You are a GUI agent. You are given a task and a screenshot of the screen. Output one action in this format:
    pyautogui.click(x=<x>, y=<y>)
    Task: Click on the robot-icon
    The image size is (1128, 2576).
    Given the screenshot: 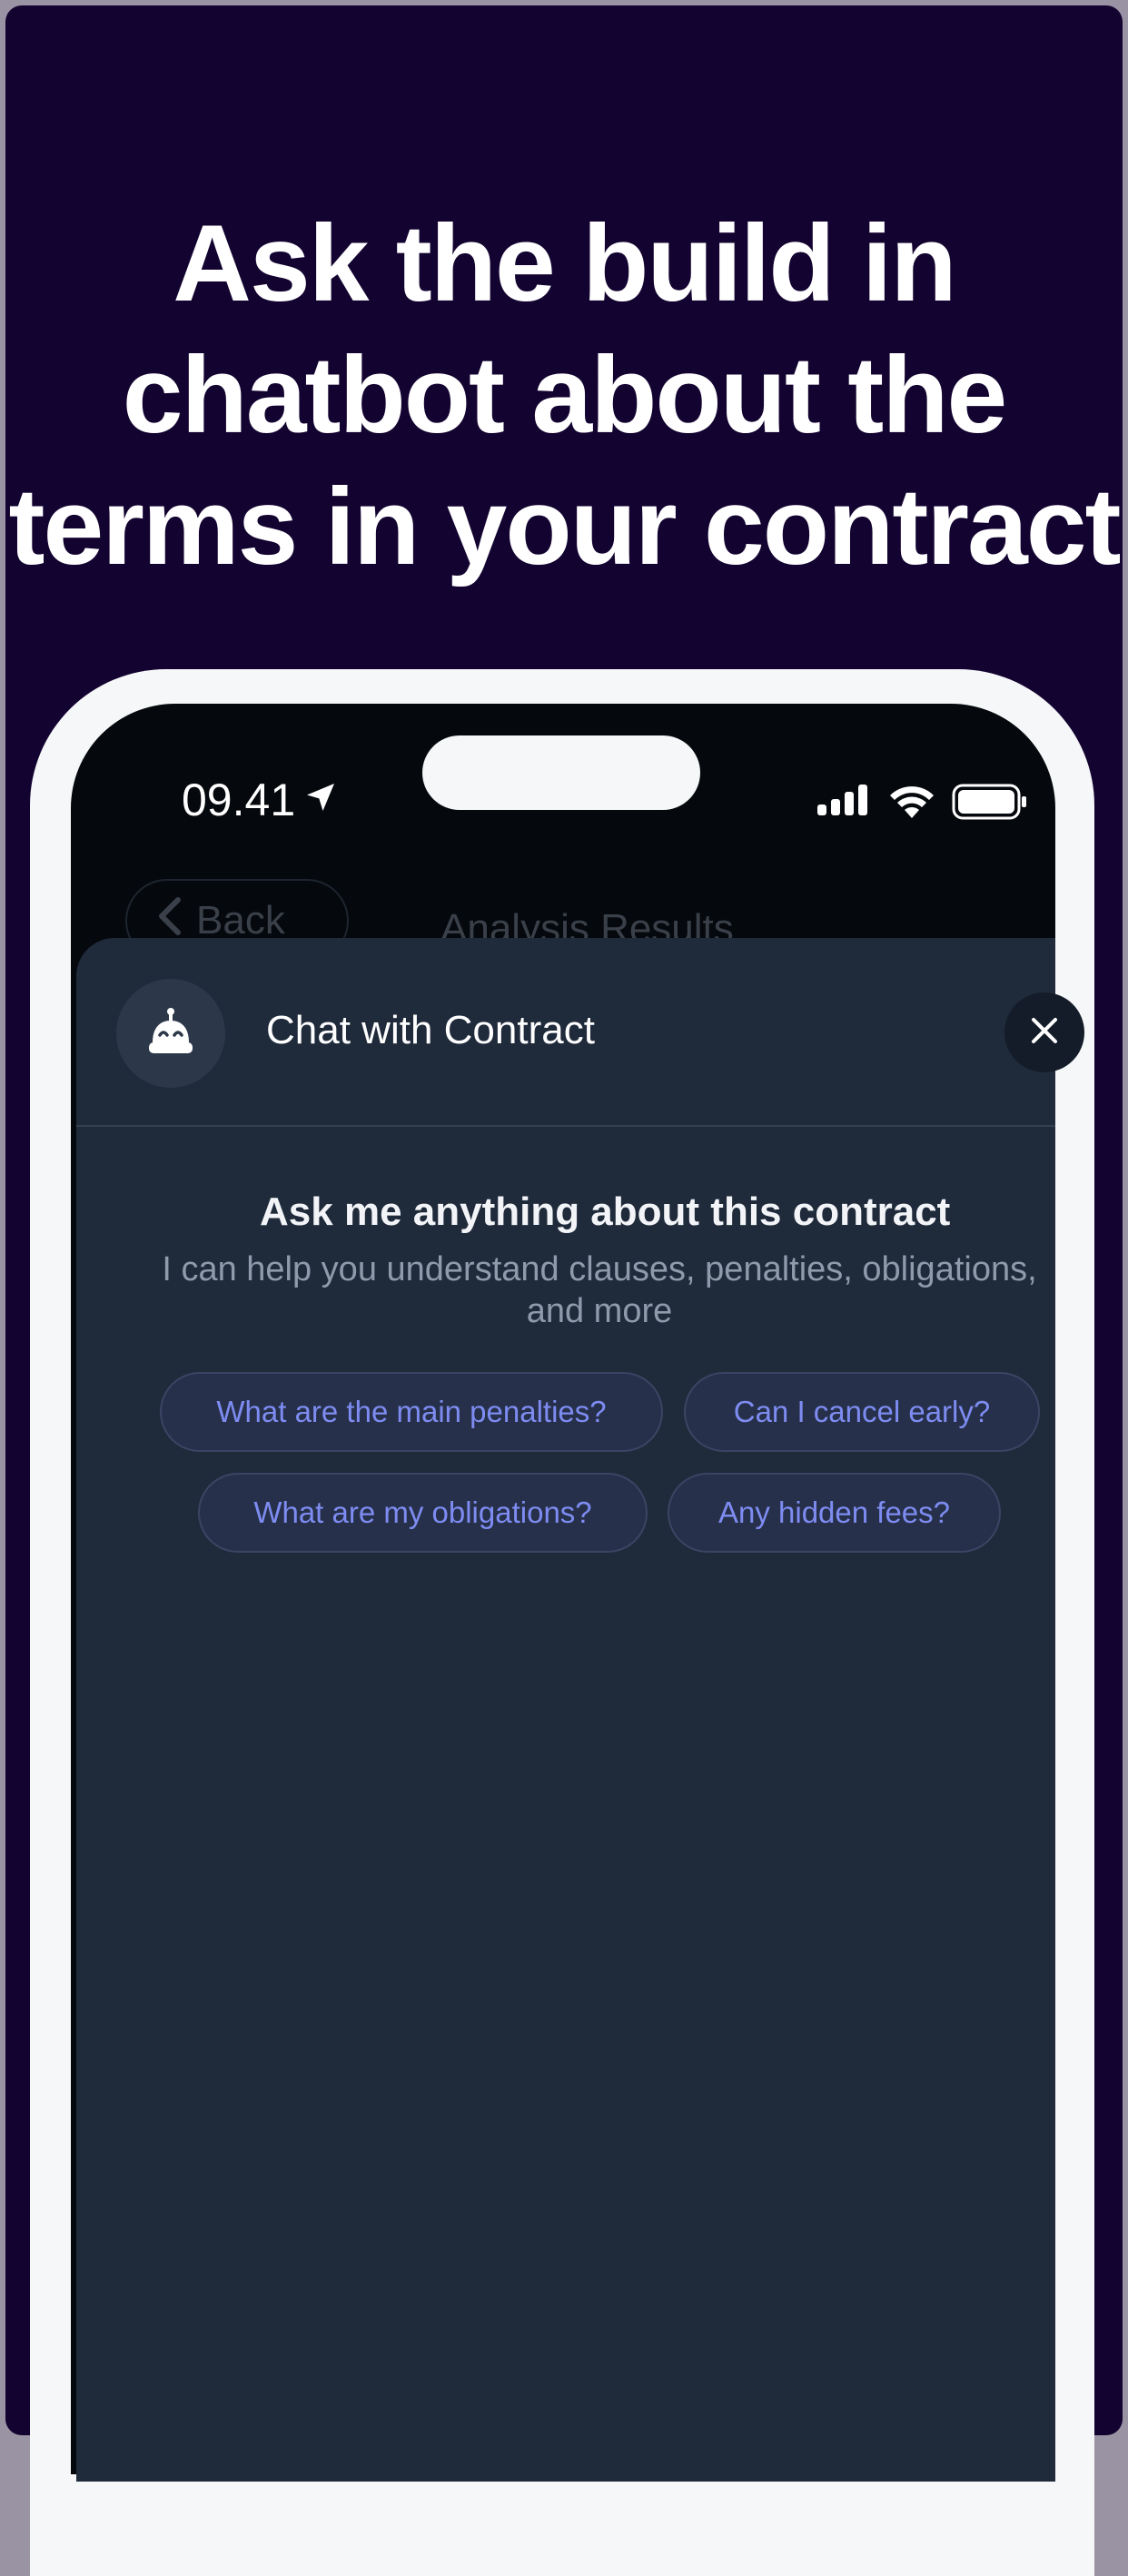 What is the action you would take?
    pyautogui.click(x=170, y=1033)
    